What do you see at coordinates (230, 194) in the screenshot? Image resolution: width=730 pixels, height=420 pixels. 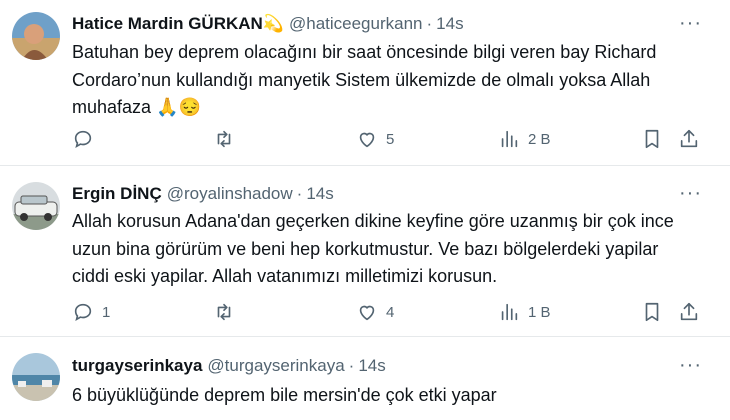 I see `author-handle: @royalinshadow` at bounding box center [230, 194].